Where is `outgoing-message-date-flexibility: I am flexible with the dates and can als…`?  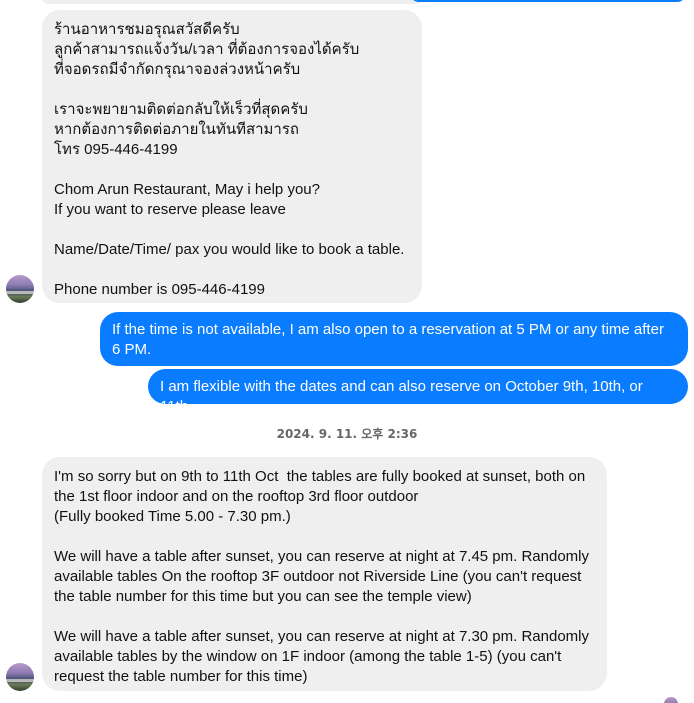 outgoing-message-date-flexibility: I am flexible with the dates and can als… is located at coordinates (418, 392).